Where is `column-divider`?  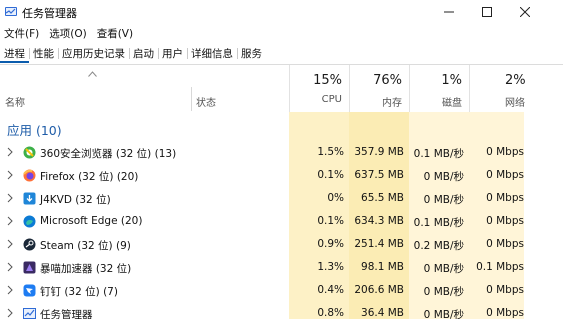
column-divider is located at coordinates (191, 99).